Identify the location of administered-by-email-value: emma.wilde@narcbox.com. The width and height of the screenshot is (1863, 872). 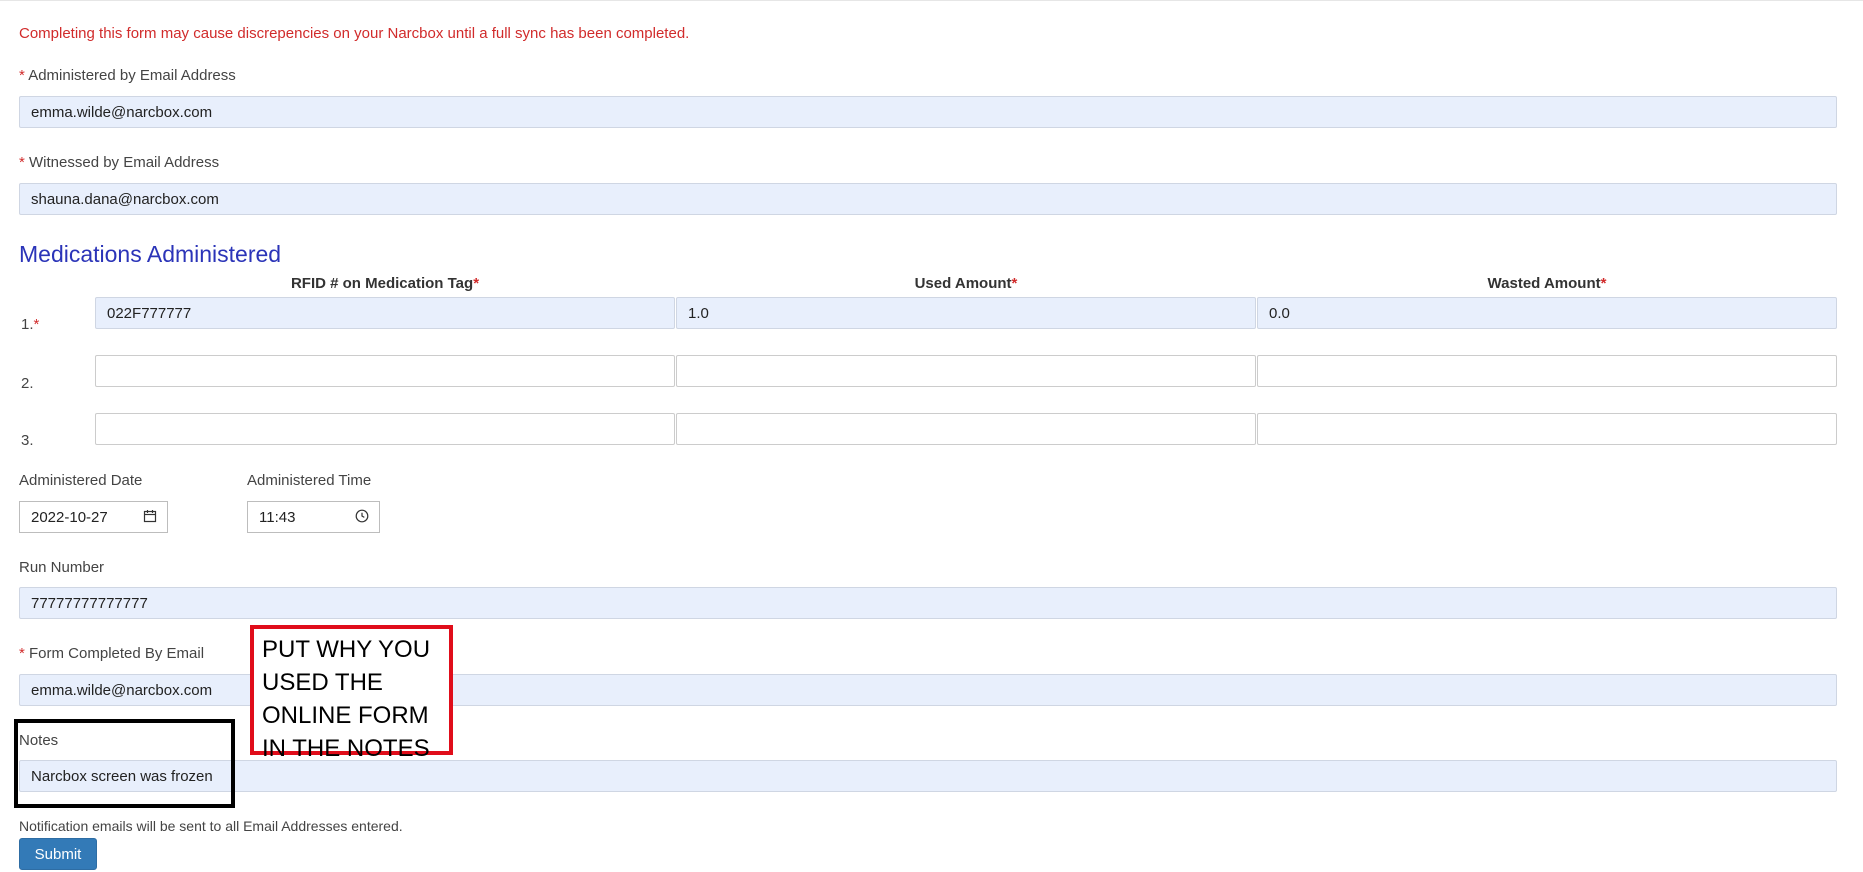
(122, 112).